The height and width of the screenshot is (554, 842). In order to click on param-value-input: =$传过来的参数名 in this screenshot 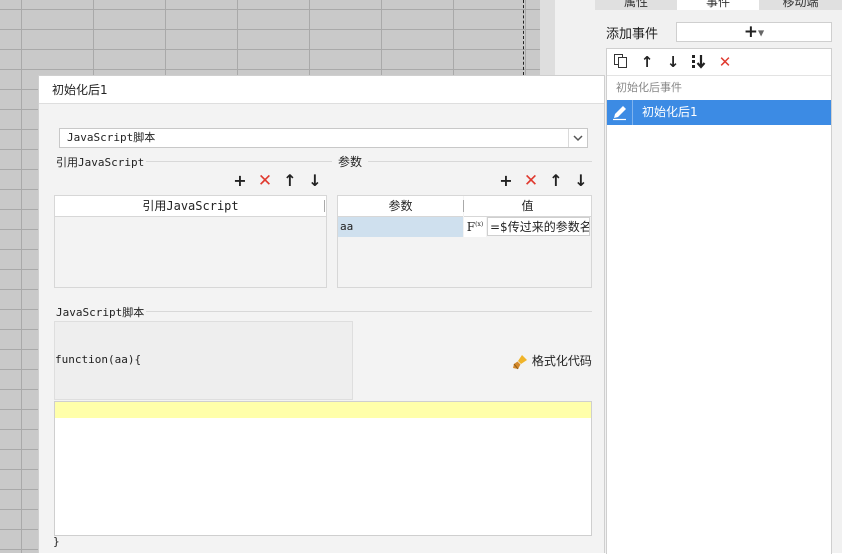, I will do `click(538, 226)`.